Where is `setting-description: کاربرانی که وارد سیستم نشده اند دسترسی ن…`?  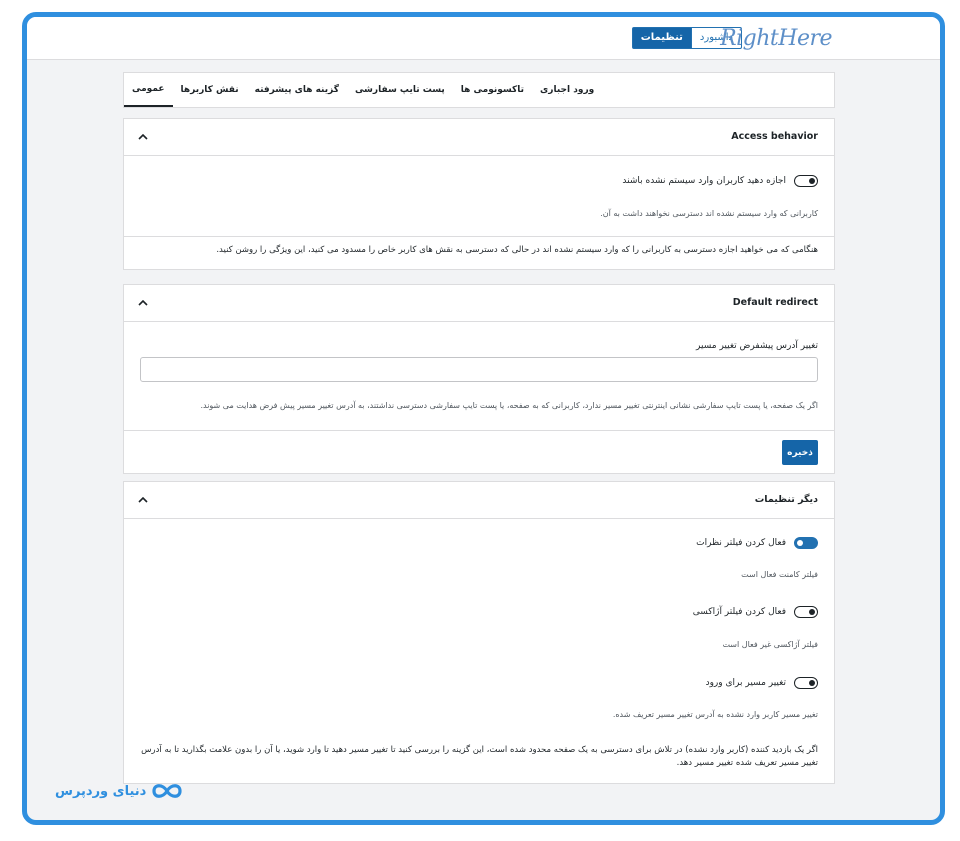 setting-description: کاربرانی که وارد سیستم نشده اند دسترسی ن… is located at coordinates (709, 213).